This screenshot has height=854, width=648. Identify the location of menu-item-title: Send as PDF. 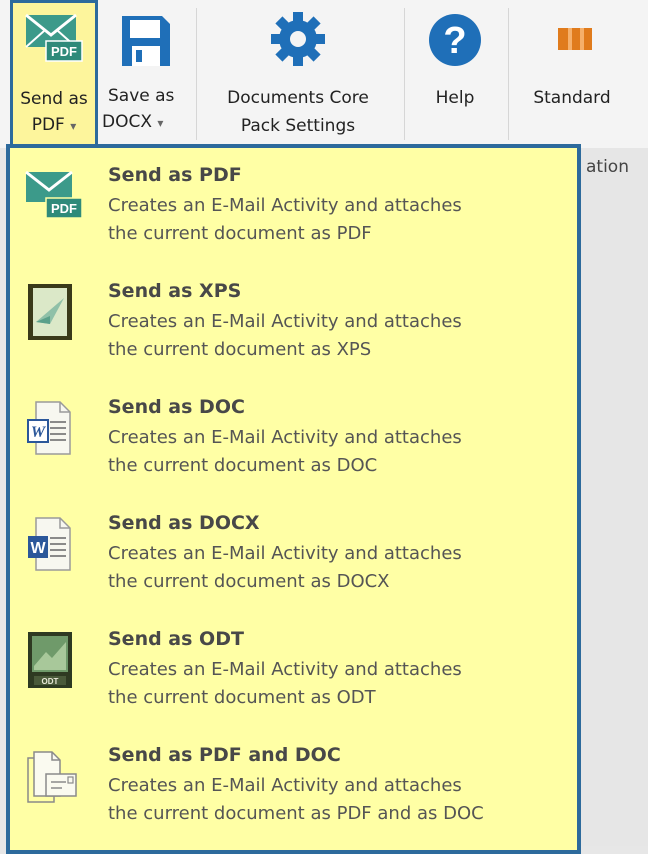
(175, 175).